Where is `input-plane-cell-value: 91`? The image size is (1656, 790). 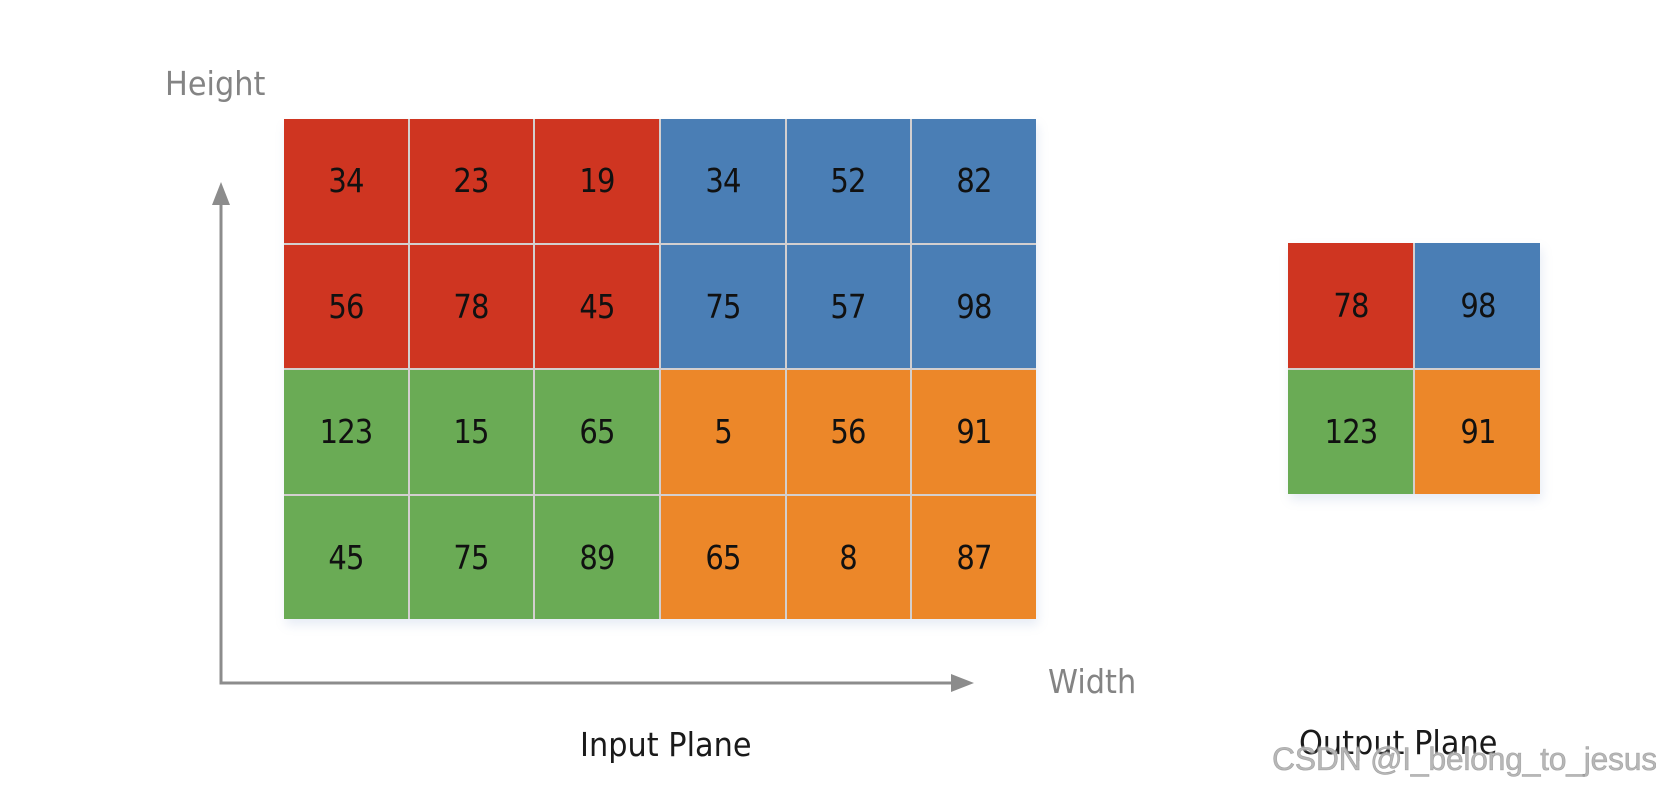
input-plane-cell-value: 91 is located at coordinates (974, 432).